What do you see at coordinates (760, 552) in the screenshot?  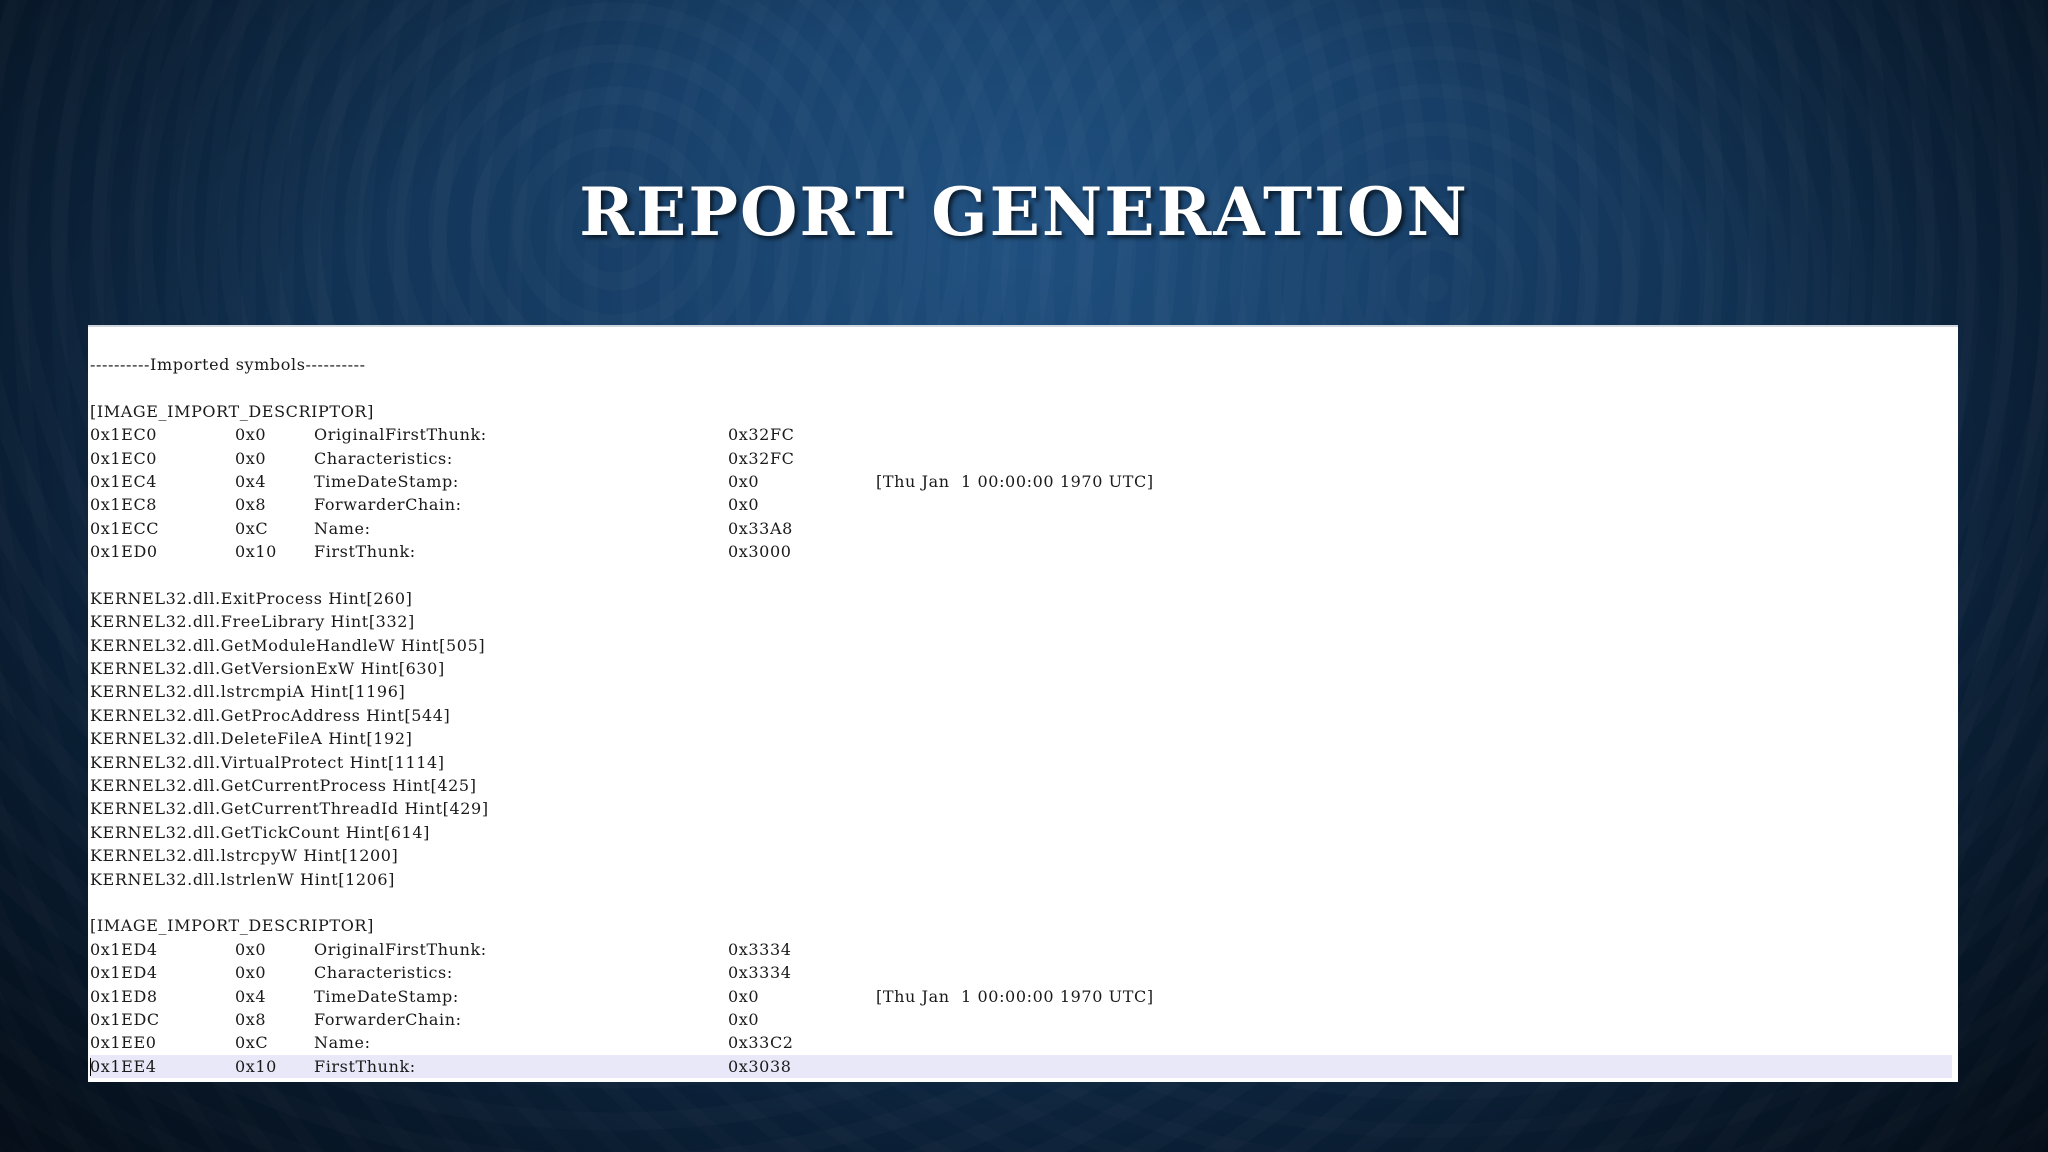 I see `row-value: 0x3000` at bounding box center [760, 552].